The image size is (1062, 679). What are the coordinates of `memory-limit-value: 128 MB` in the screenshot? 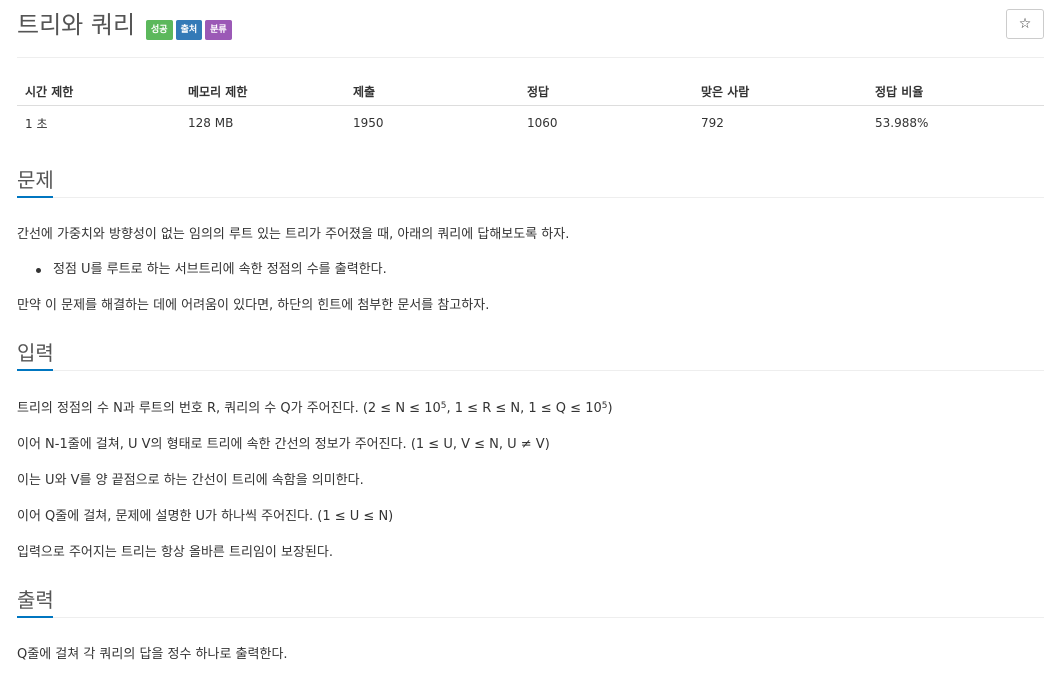 It's located at (211, 123).